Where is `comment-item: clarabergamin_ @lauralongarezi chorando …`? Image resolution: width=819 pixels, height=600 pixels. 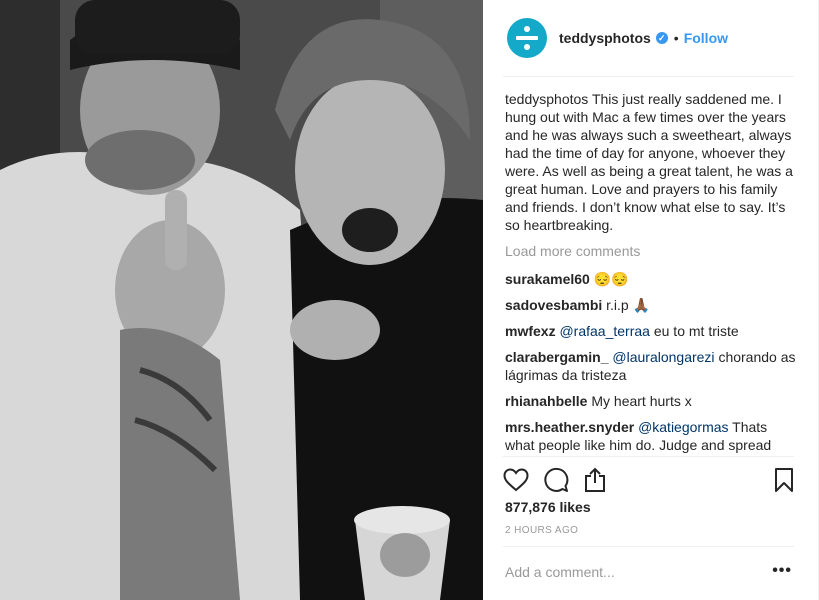 comment-item: clarabergamin_ @lauralongarezi chorando … is located at coordinates (652, 366).